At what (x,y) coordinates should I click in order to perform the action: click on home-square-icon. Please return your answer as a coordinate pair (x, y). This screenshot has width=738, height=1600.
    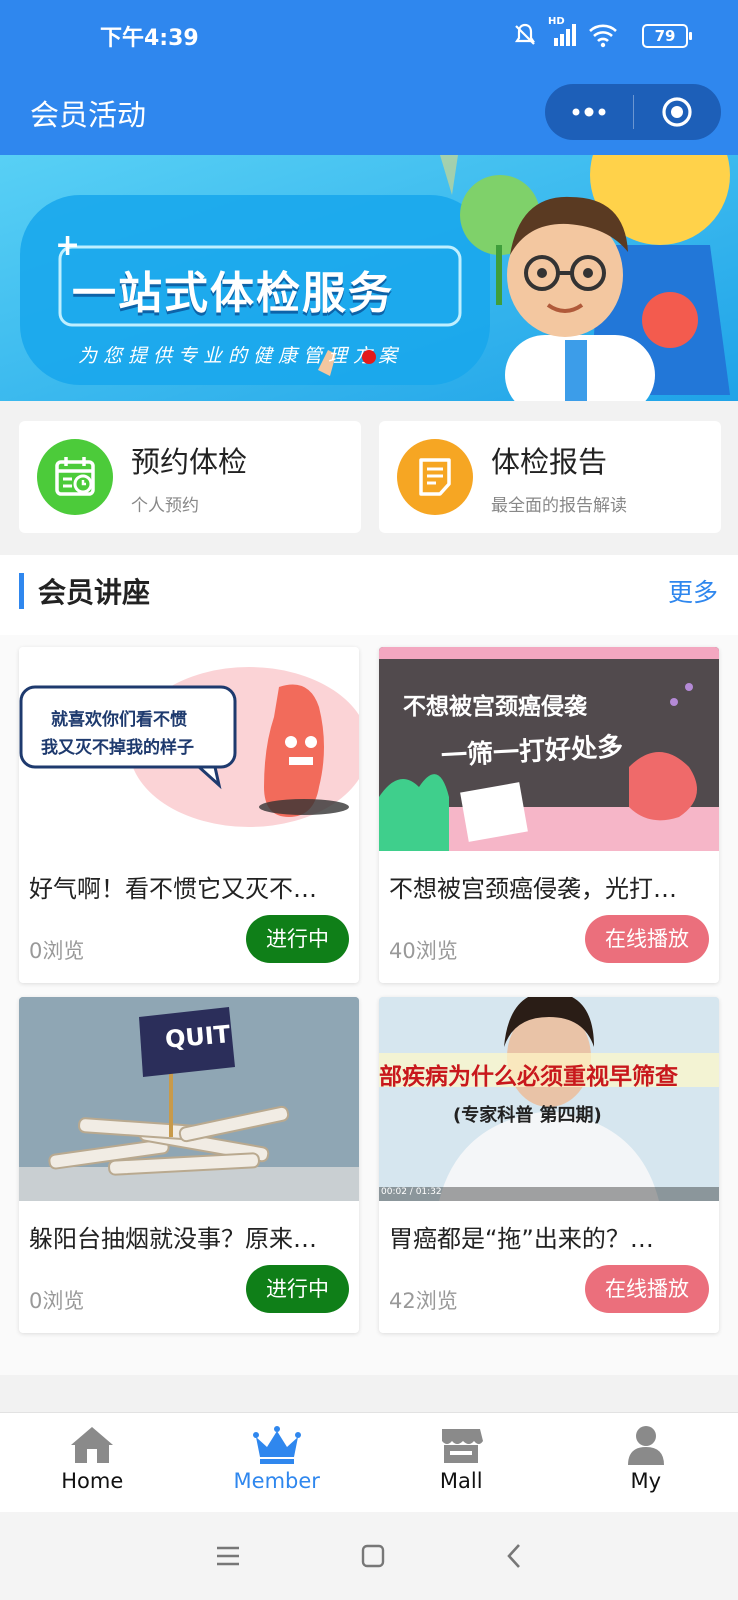
    Looking at the image, I should click on (373, 1556).